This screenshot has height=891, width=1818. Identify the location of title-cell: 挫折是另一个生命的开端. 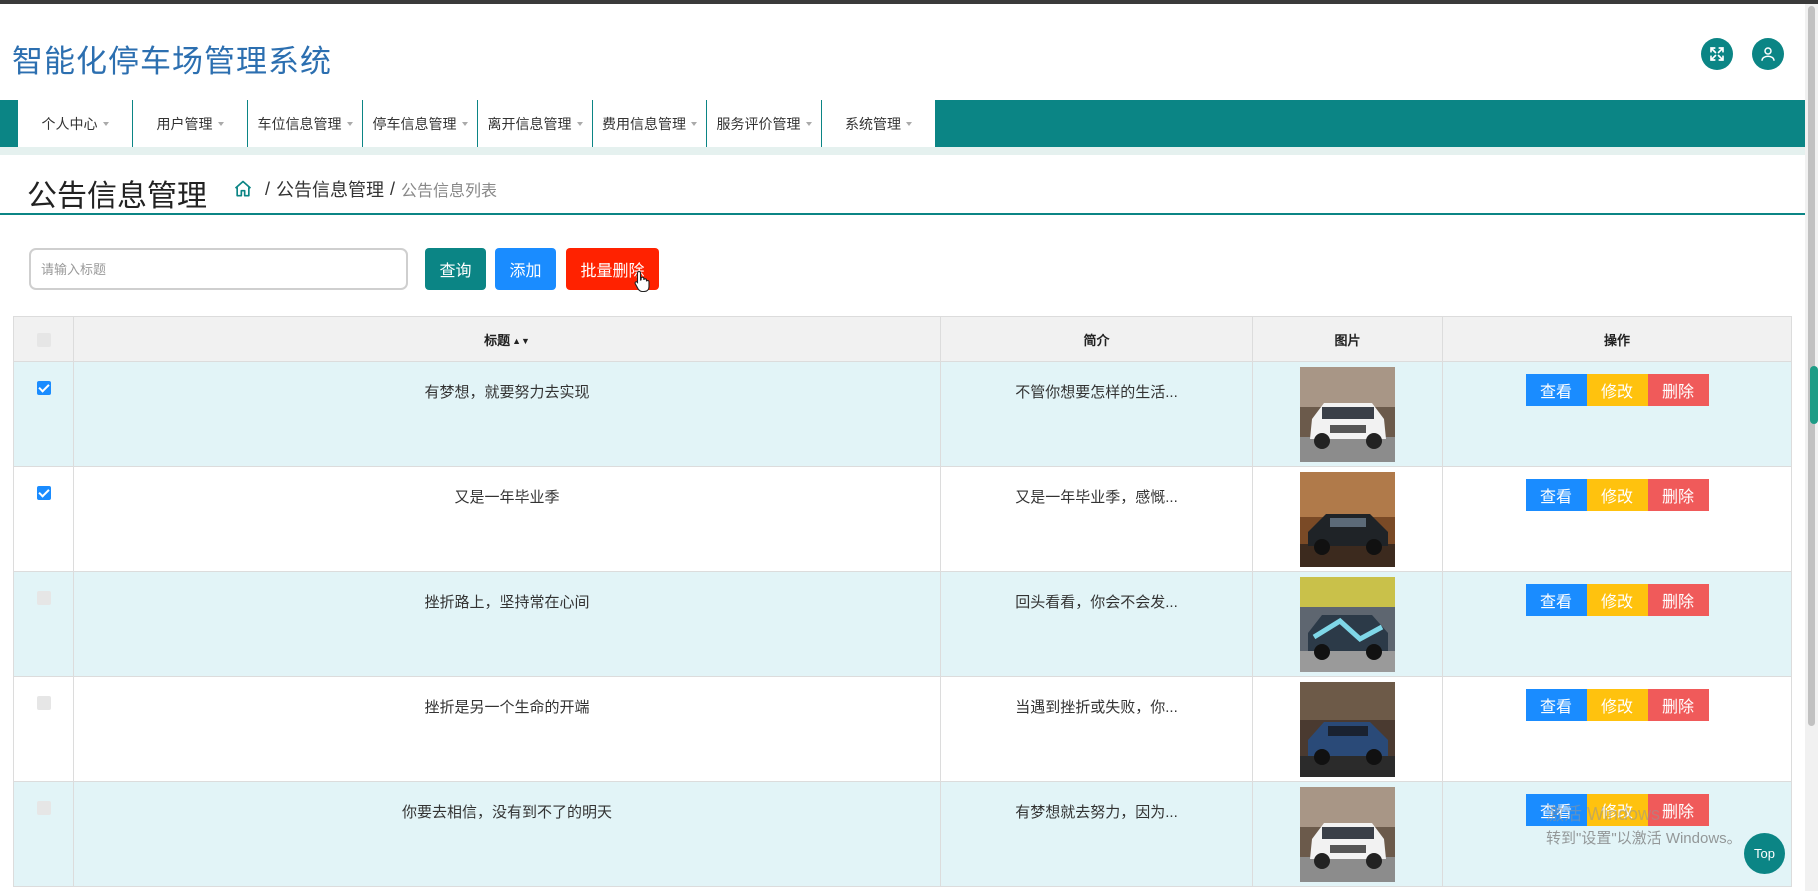
(507, 729).